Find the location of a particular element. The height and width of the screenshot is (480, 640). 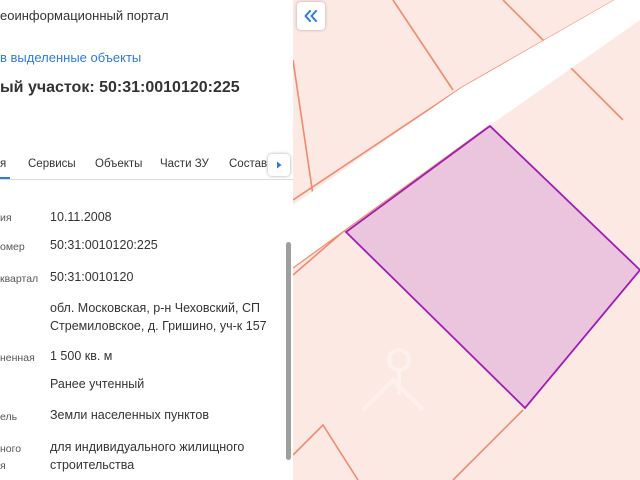

tab-parts: Части ЗУ is located at coordinates (184, 164).